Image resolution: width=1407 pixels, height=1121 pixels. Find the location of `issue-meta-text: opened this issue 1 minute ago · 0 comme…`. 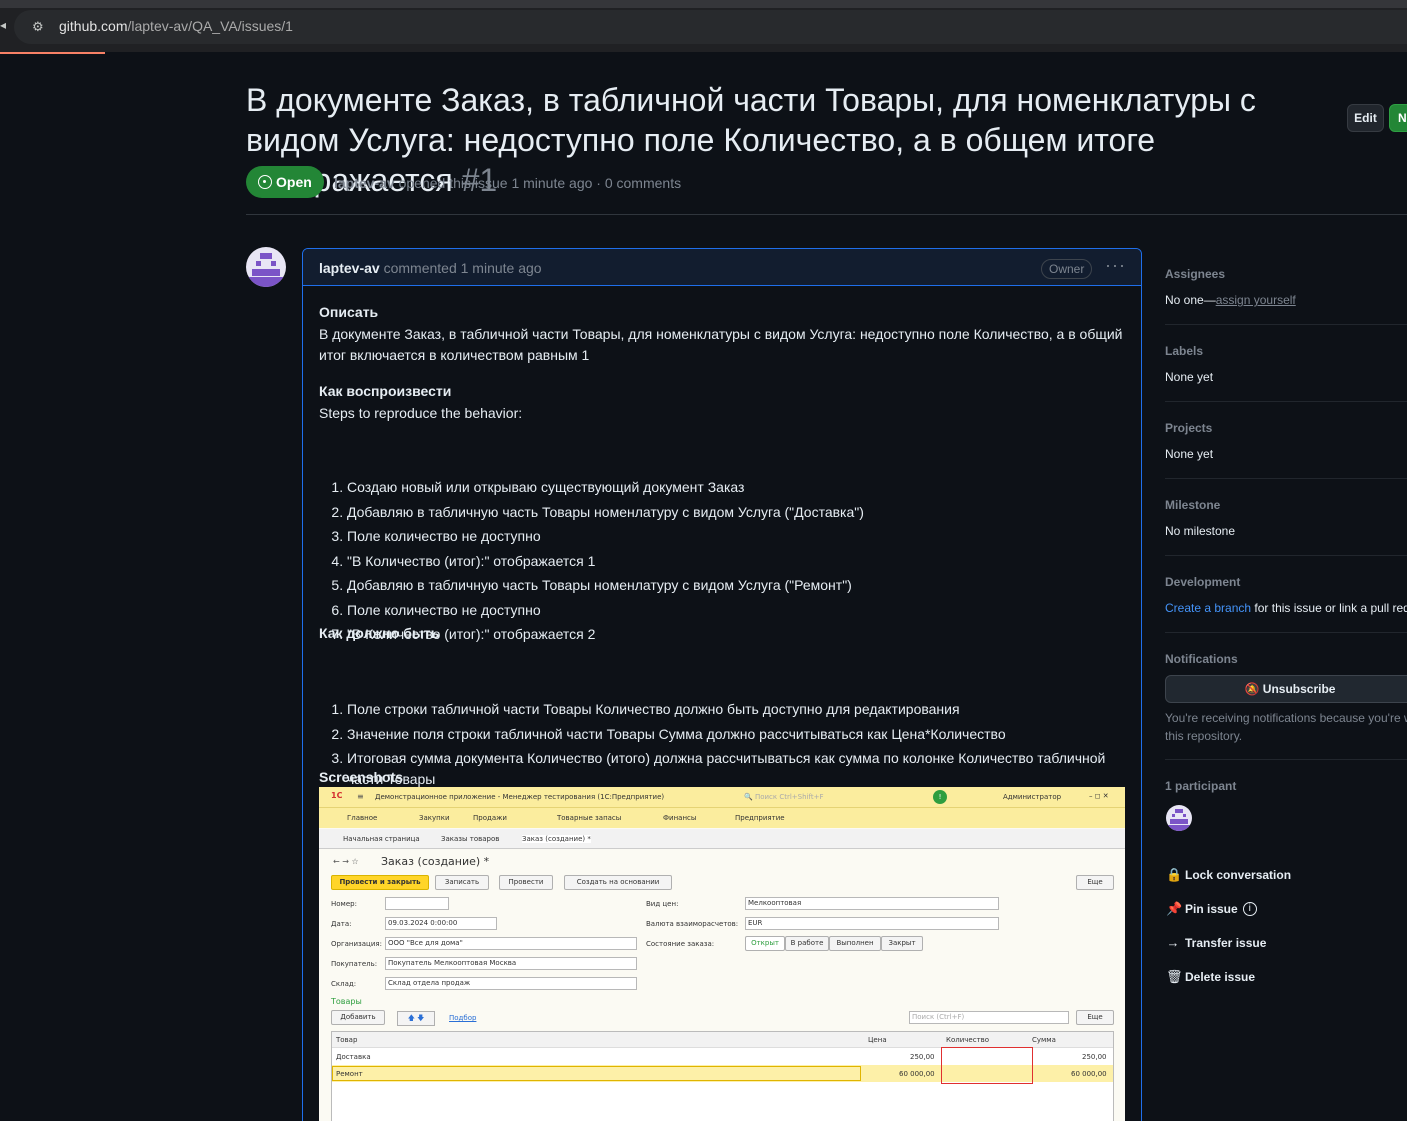

issue-meta-text: opened this issue 1 minute ago · 0 comme… is located at coordinates (540, 183).